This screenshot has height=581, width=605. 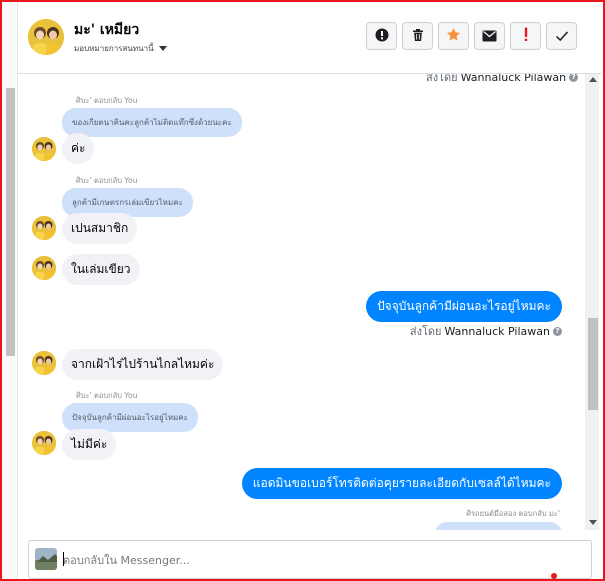 I want to click on contact-name: มะ' เหมียว, so click(x=106, y=30).